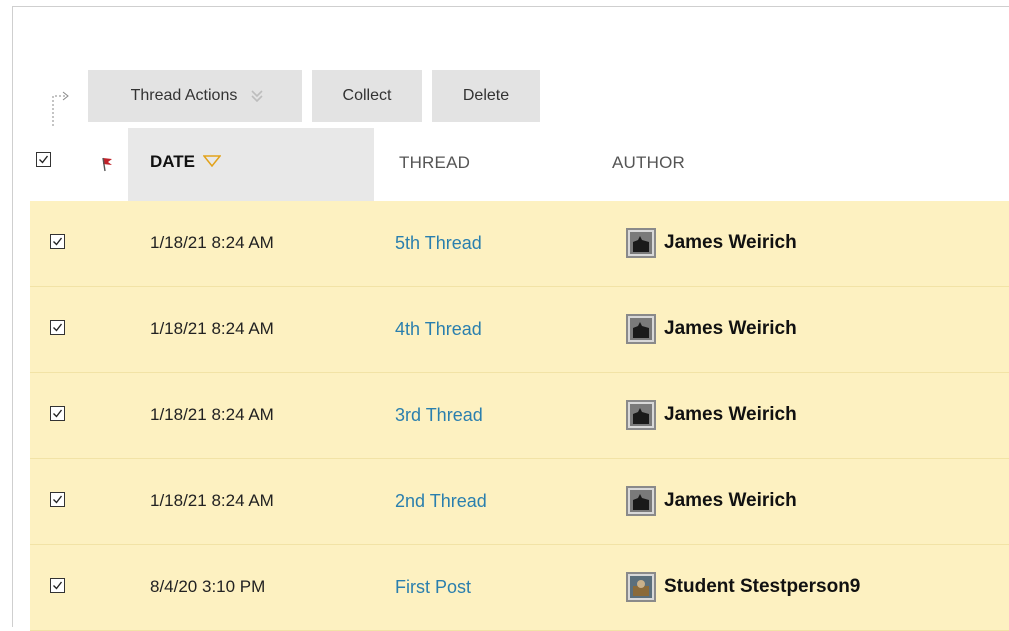 The width and height of the screenshot is (1009, 631). I want to click on table-row: 1/18/21 8:24 AM 5th Thread James Weirich, so click(519, 244).